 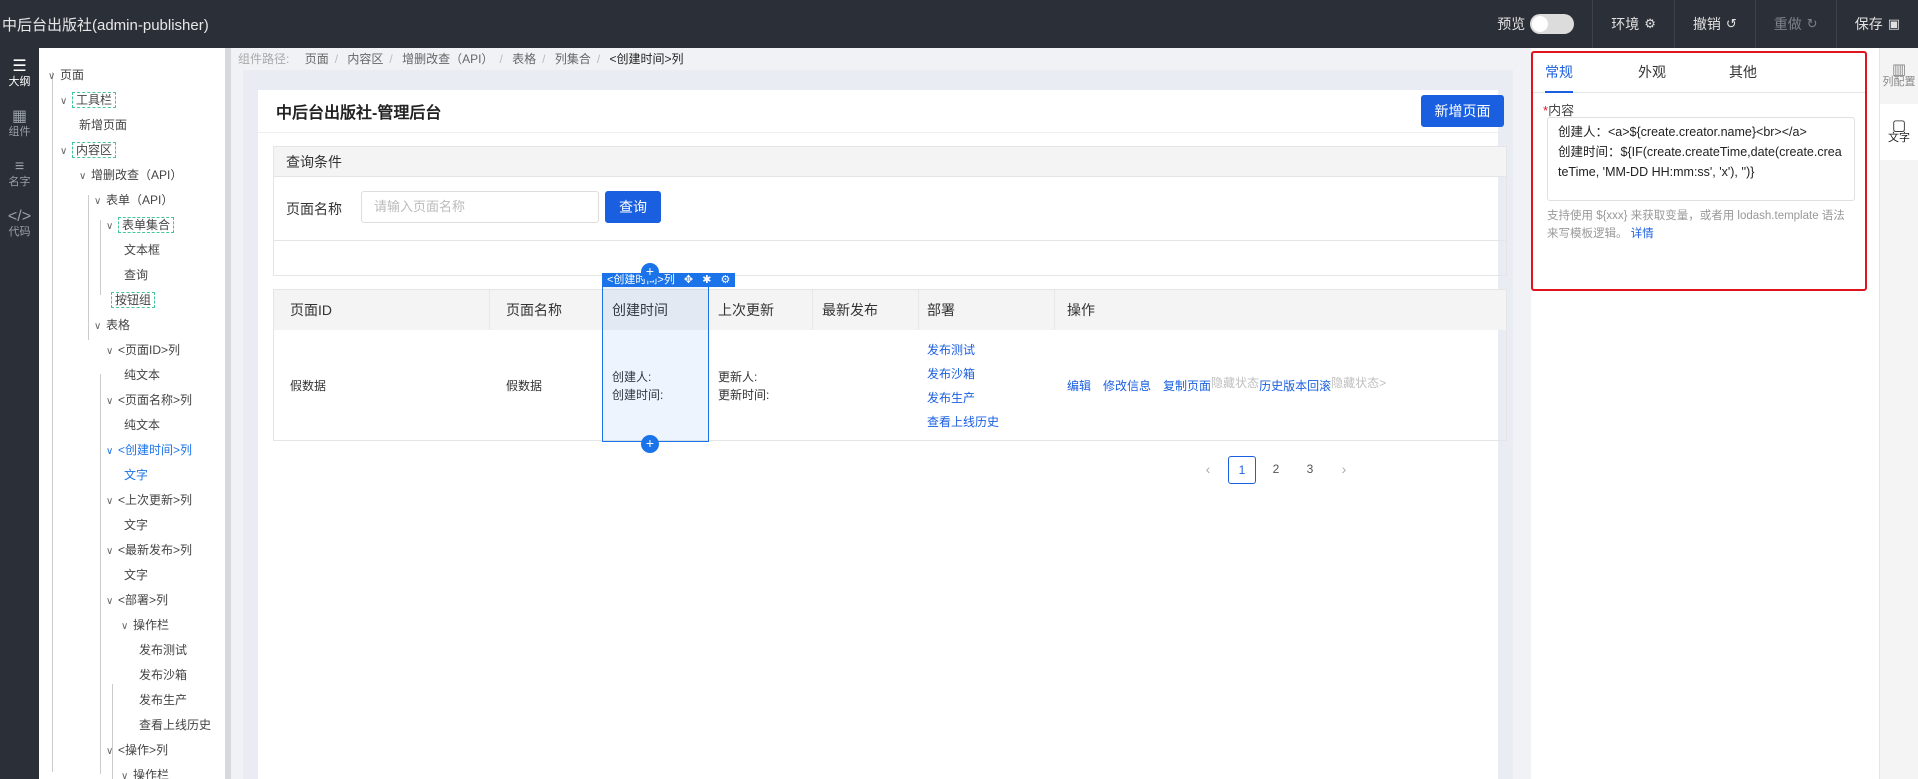 I want to click on tree-node: ∨ 增删改查（API）, so click(x=130, y=175).